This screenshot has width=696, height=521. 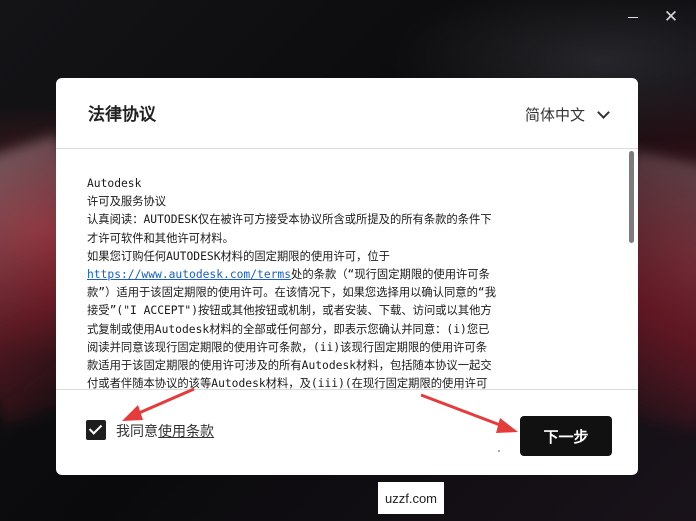 What do you see at coordinates (633, 17) in the screenshot?
I see `minimize-icon` at bounding box center [633, 17].